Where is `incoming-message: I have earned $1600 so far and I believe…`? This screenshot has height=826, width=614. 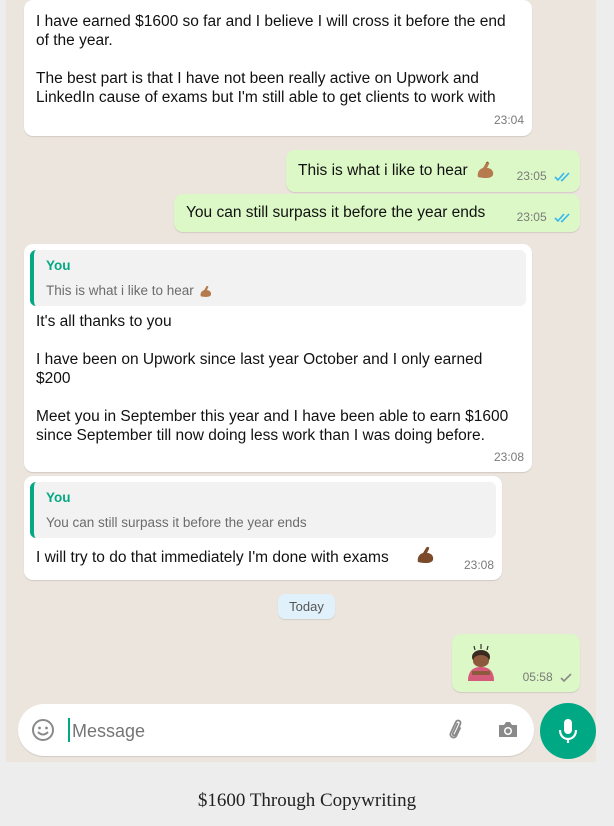 incoming-message: I have earned $1600 so far and I believe… is located at coordinates (278, 68).